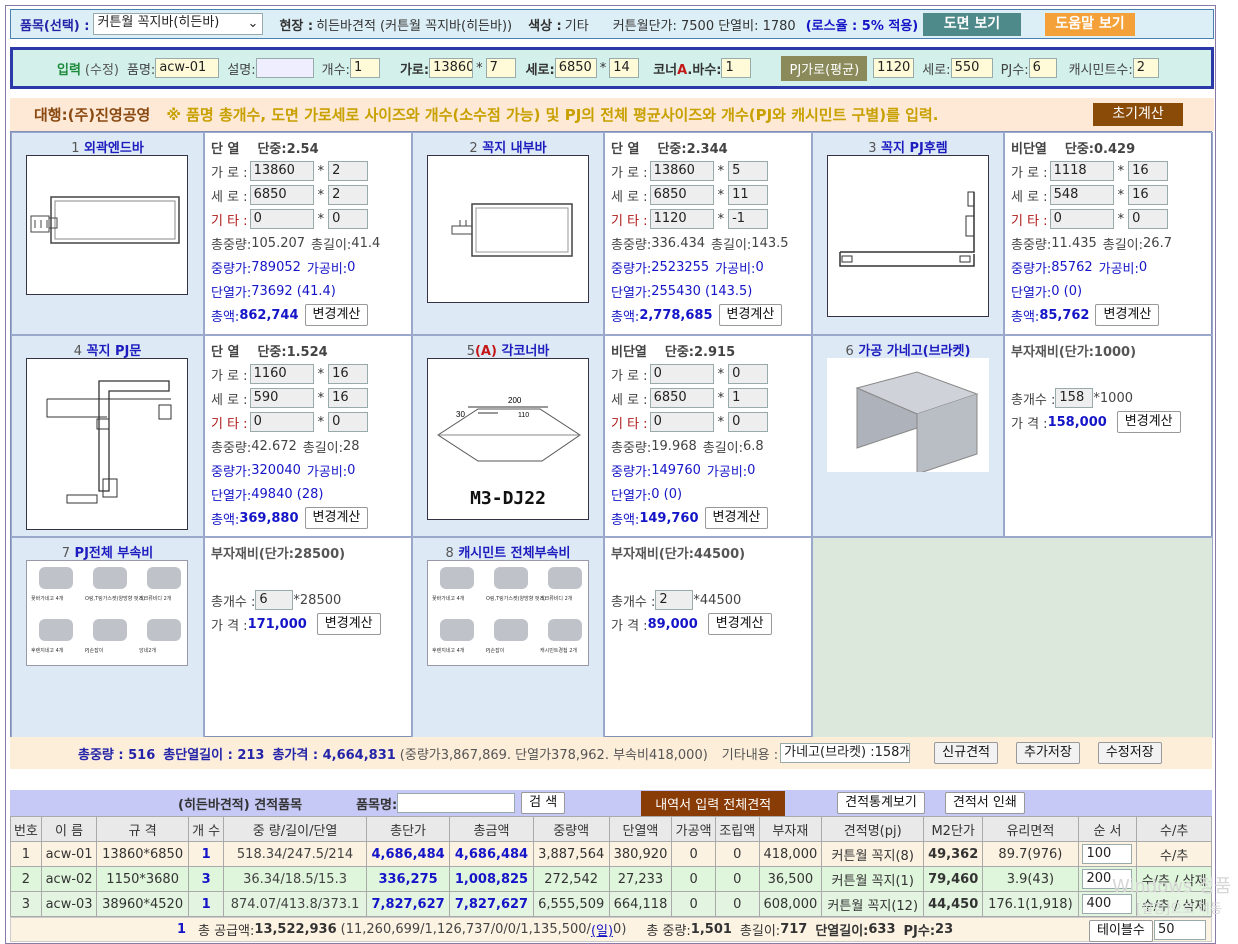 The width and height of the screenshot is (1238, 944). I want to click on part-height-mult-input: 1, so click(748, 398).